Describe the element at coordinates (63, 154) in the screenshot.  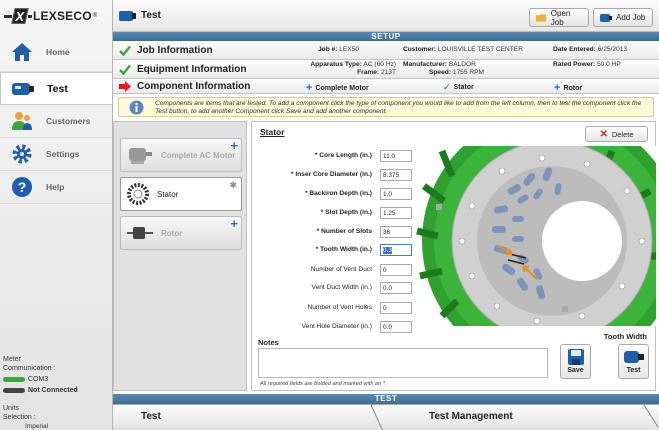
I see `sidebar-item-label: Settings` at that location.